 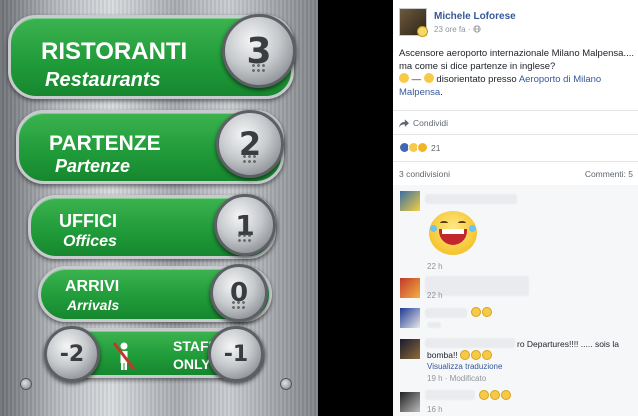 I want to click on comment-text: ro Departures!!!! ..... sois la, so click(x=568, y=344).